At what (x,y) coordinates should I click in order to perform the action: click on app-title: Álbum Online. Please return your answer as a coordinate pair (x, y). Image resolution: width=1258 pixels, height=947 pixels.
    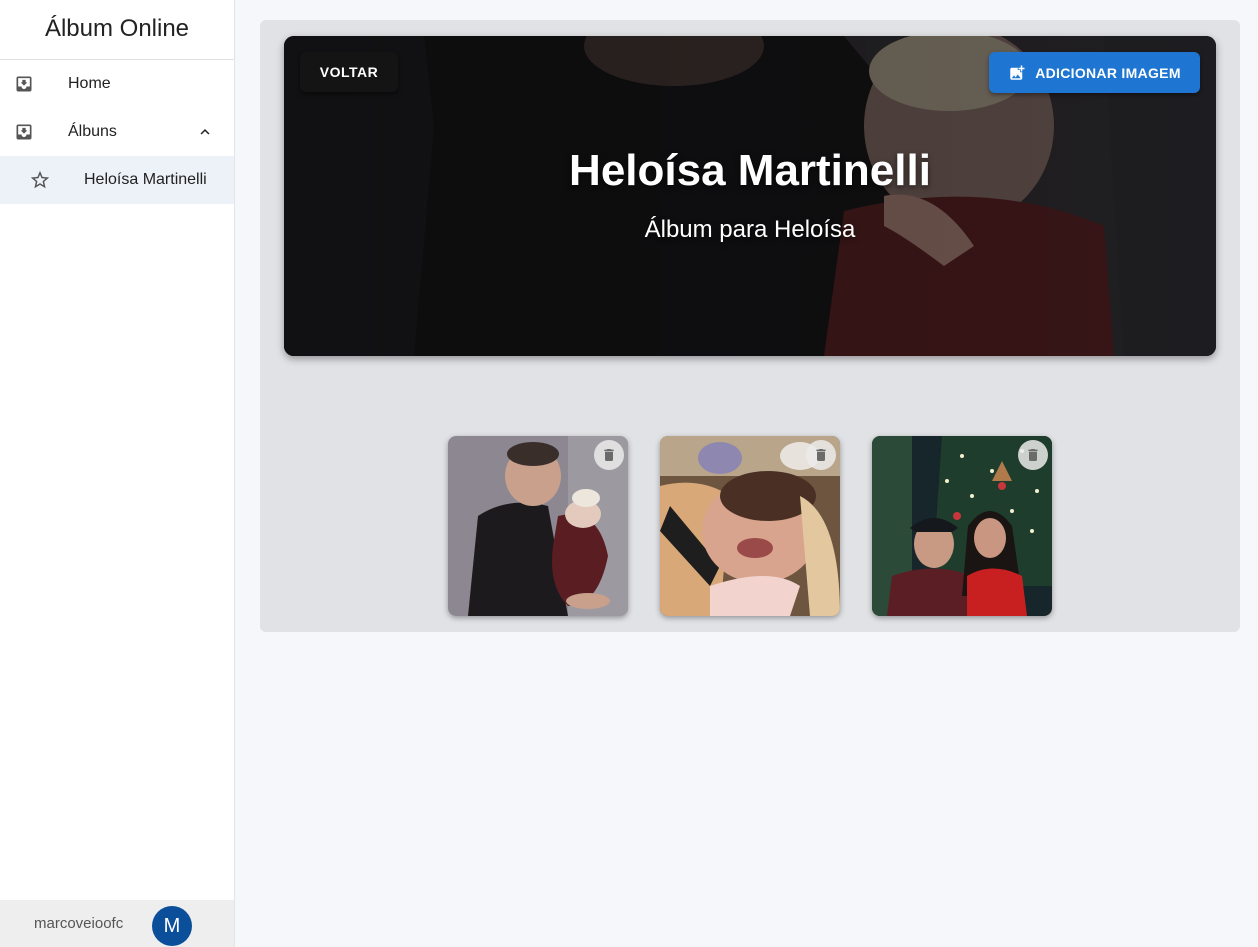
    Looking at the image, I should click on (117, 30).